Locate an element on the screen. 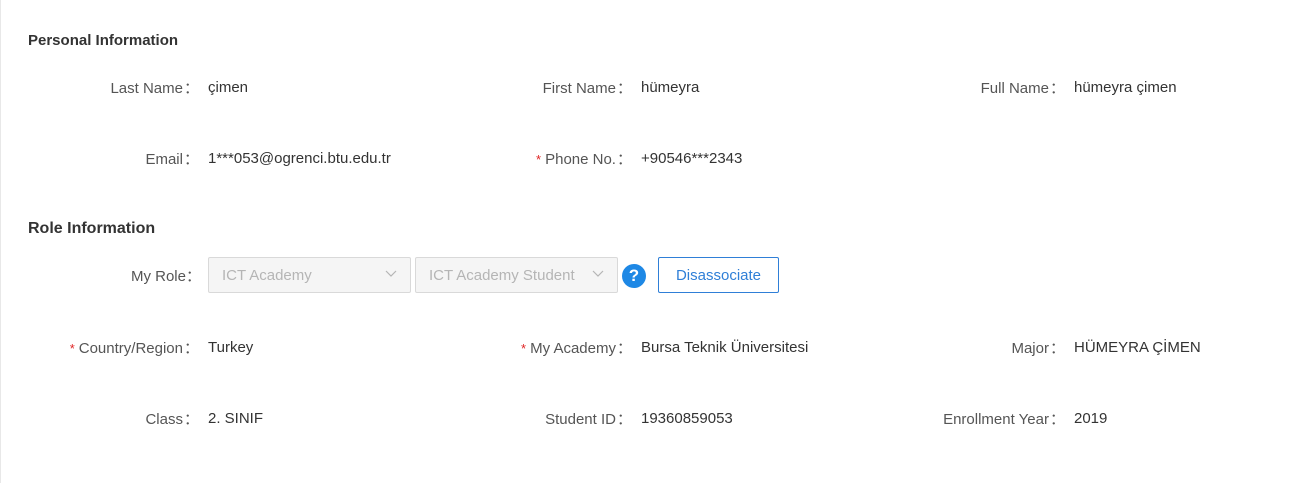 The height and width of the screenshot is (483, 1299). last-name-label: Last Name is located at coordinates (146, 88).